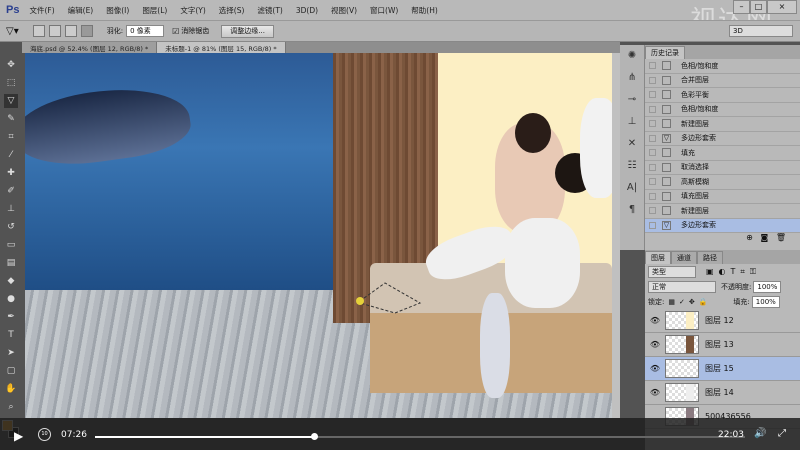 The width and height of the screenshot is (800, 450). Describe the element at coordinates (221, 47) in the screenshot. I see `tab-untitled: 未标题-1 @ 81% (图层 15, RGB/8) *` at that location.